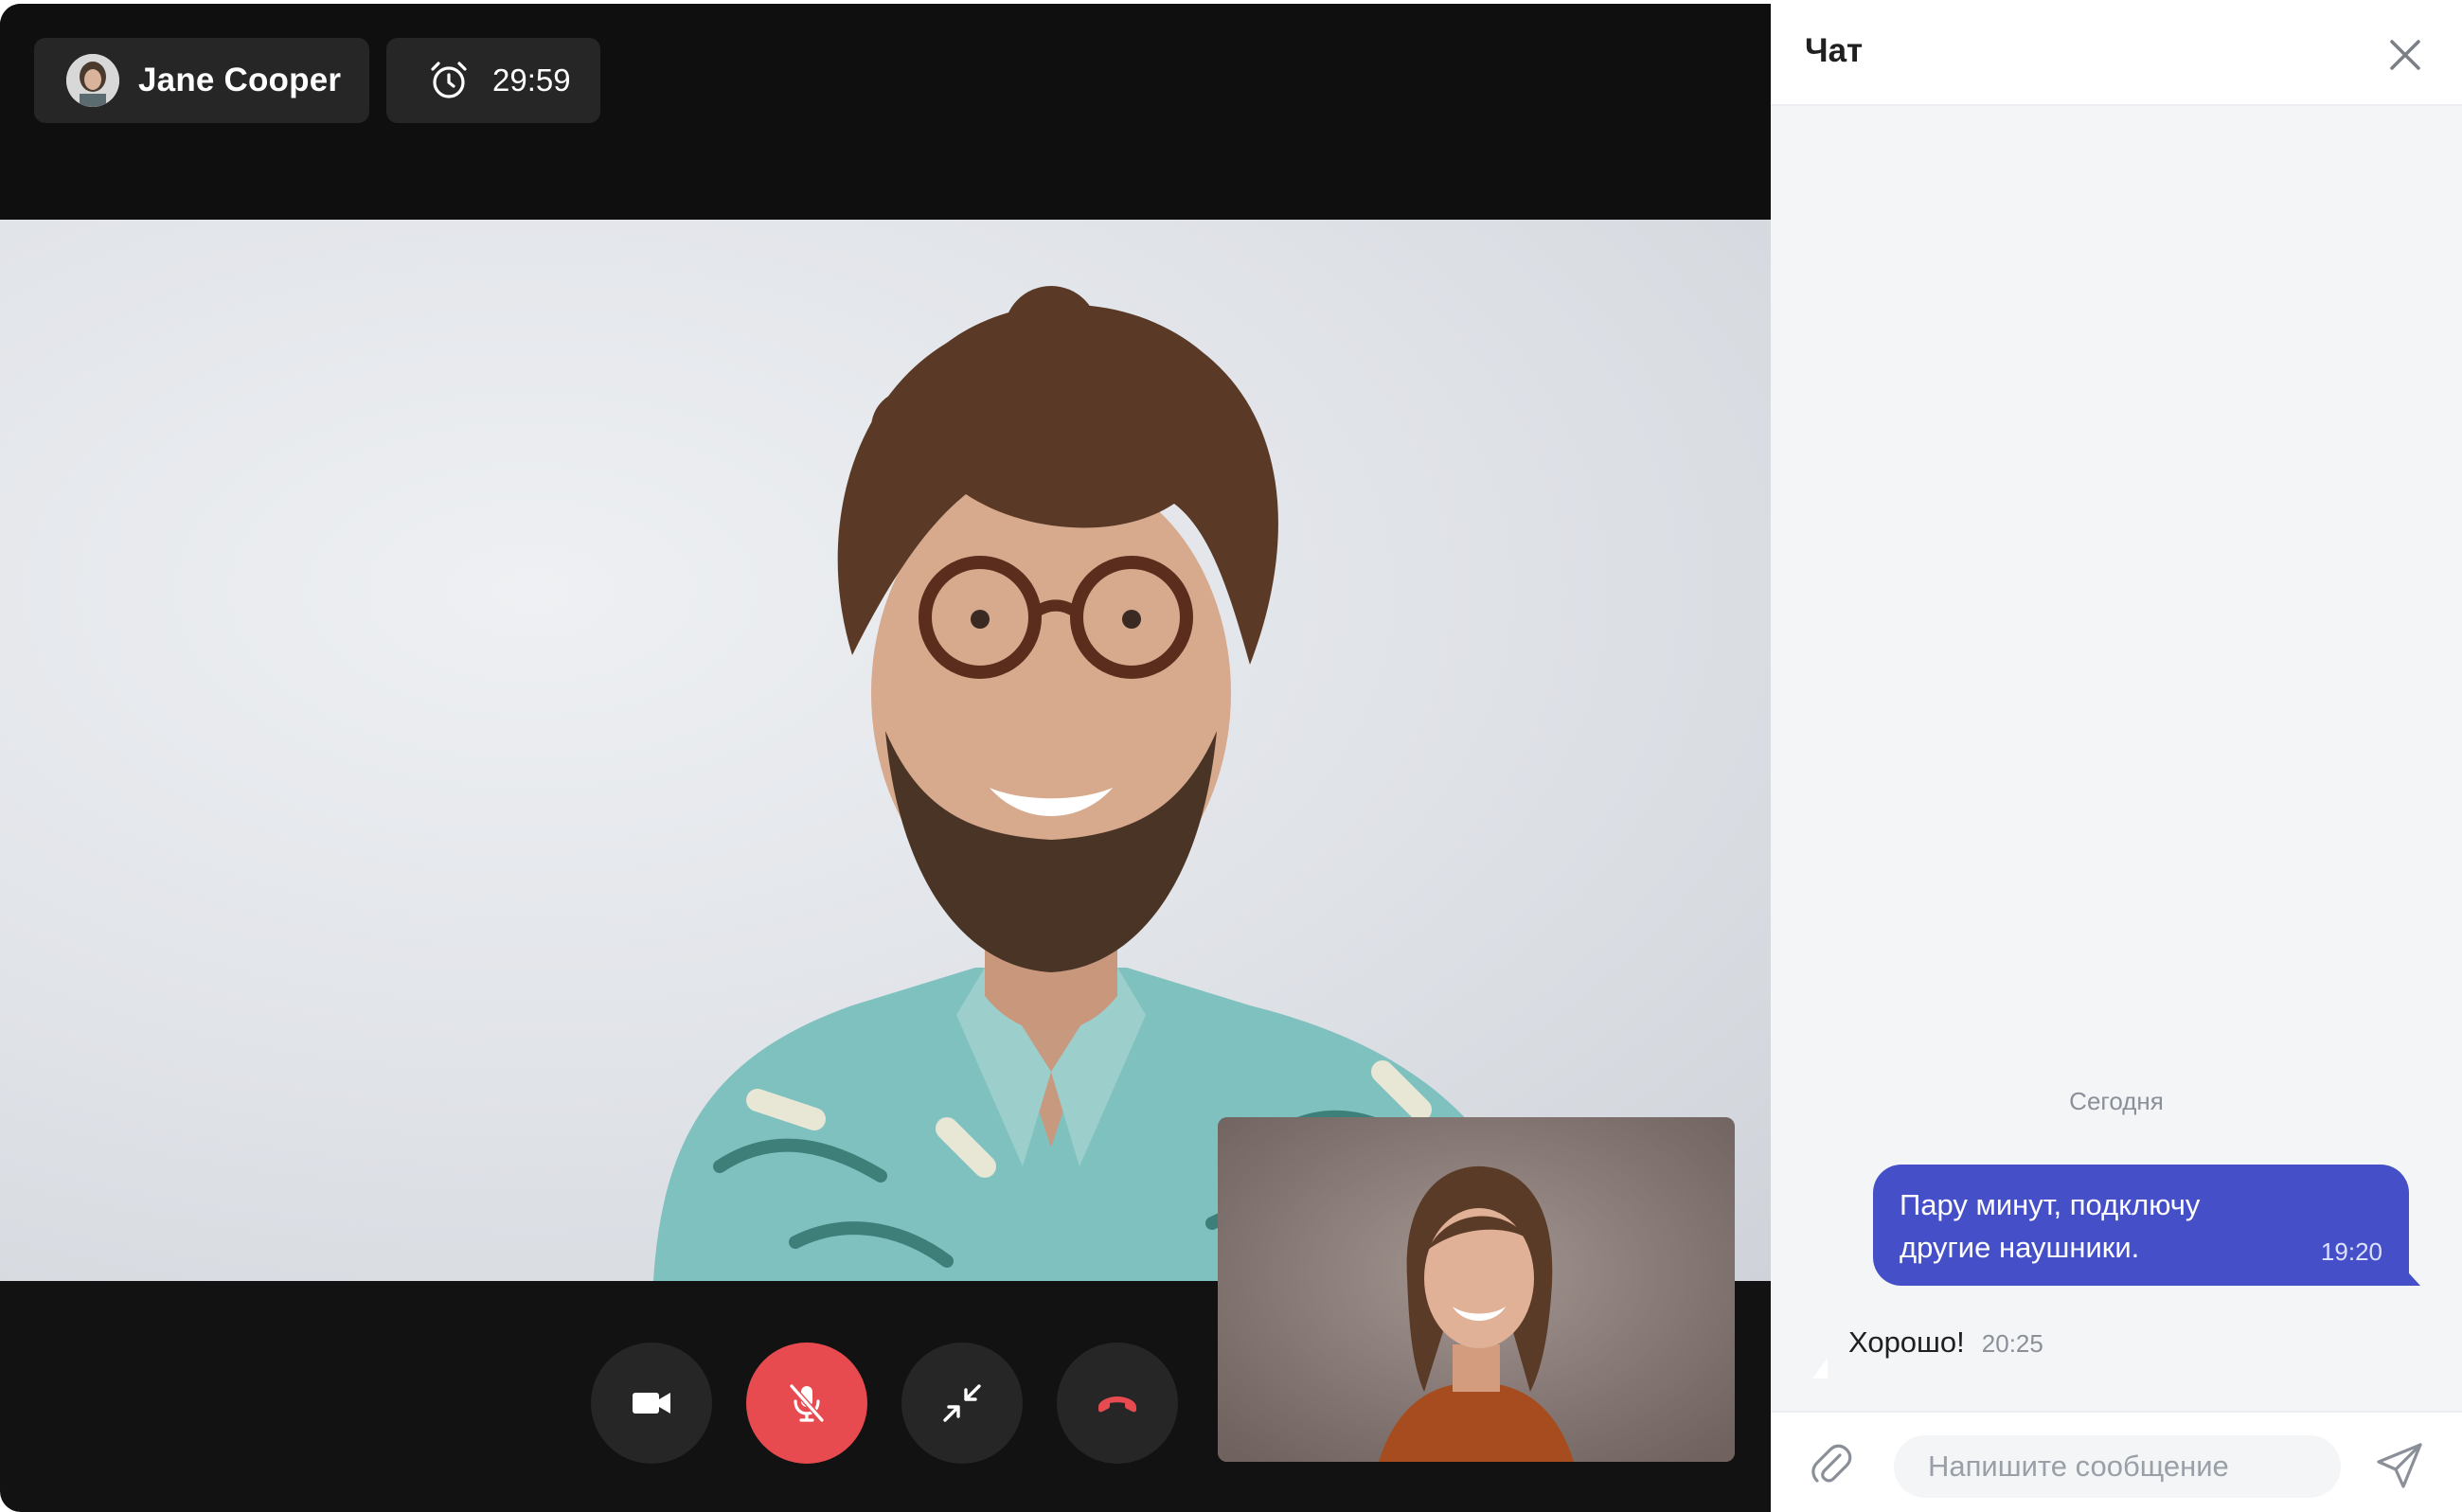 Image resolution: width=2462 pixels, height=1512 pixels. What do you see at coordinates (2116, 55) in the screenshot?
I see `chat-header: Чат` at bounding box center [2116, 55].